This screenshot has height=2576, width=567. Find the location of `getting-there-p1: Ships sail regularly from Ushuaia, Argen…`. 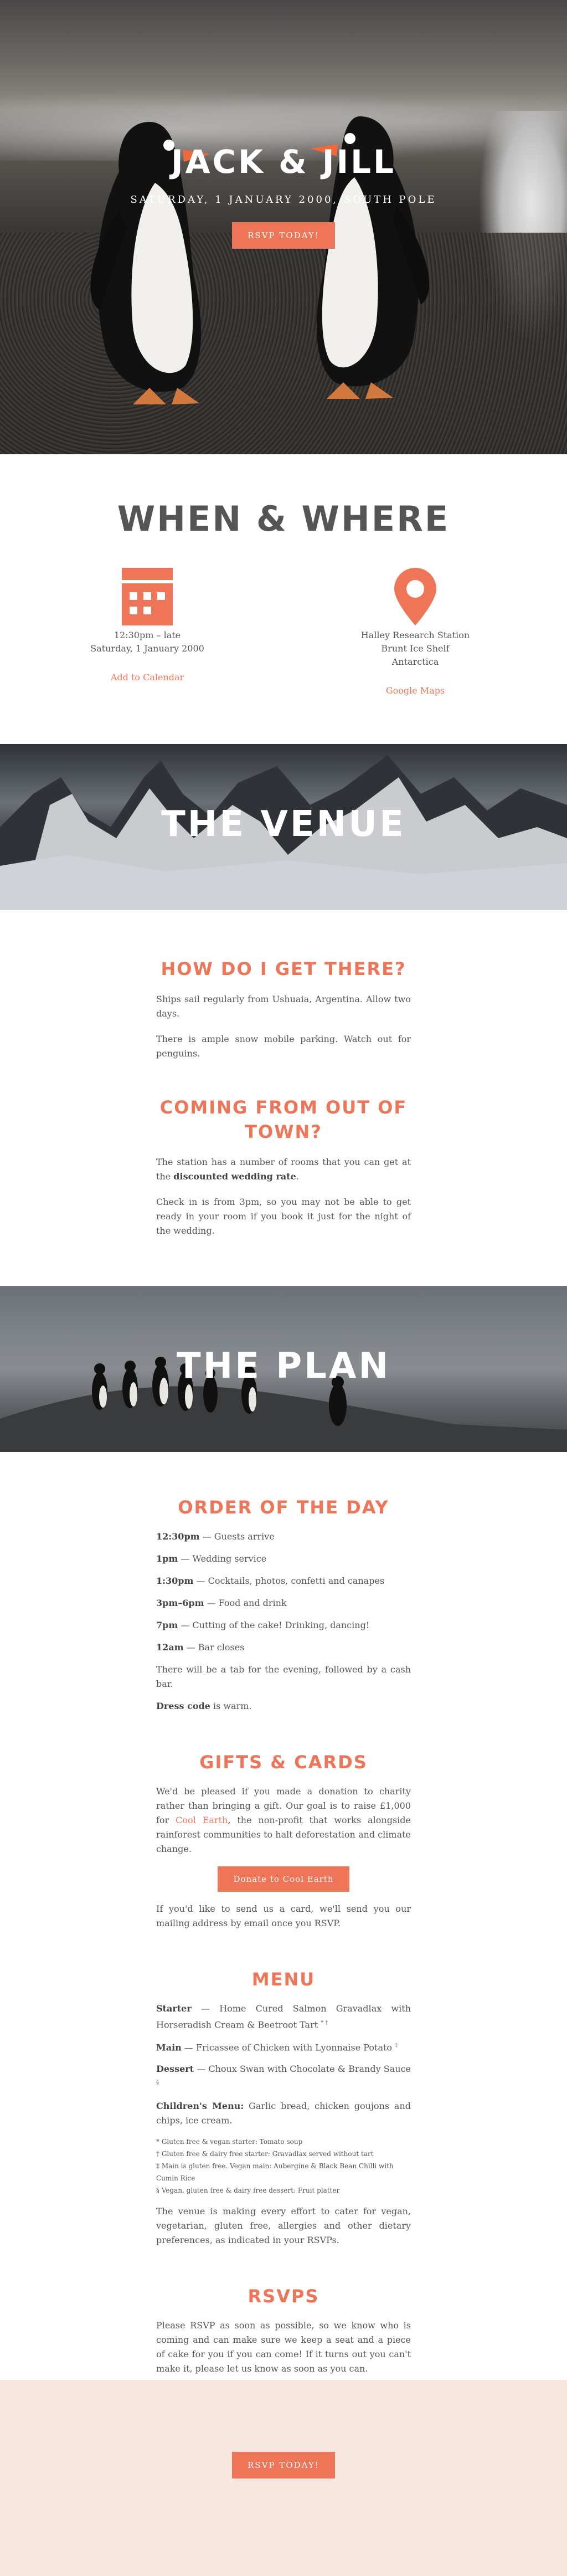

getting-there-p1: Ships sail regularly from Ushuaia, Argen… is located at coordinates (283, 1006).